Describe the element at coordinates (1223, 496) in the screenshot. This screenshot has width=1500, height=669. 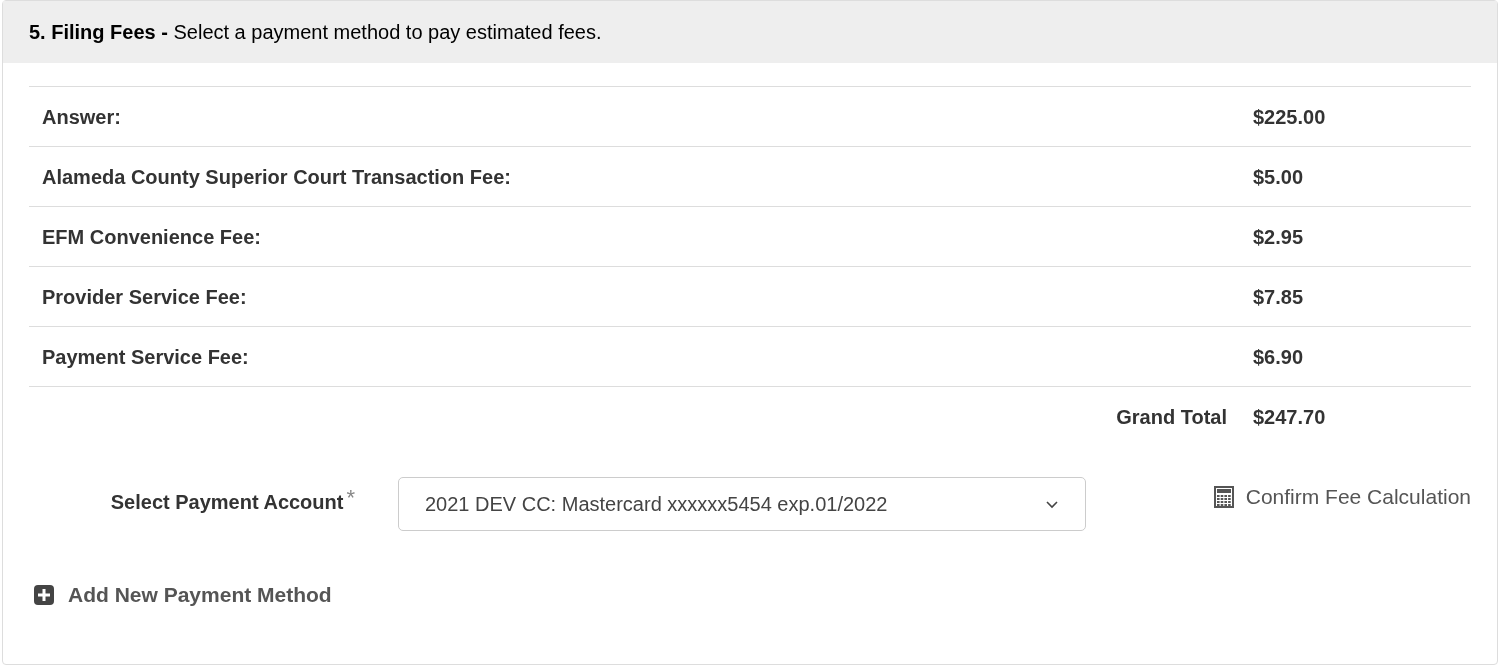
I see `calculator-icon` at that location.